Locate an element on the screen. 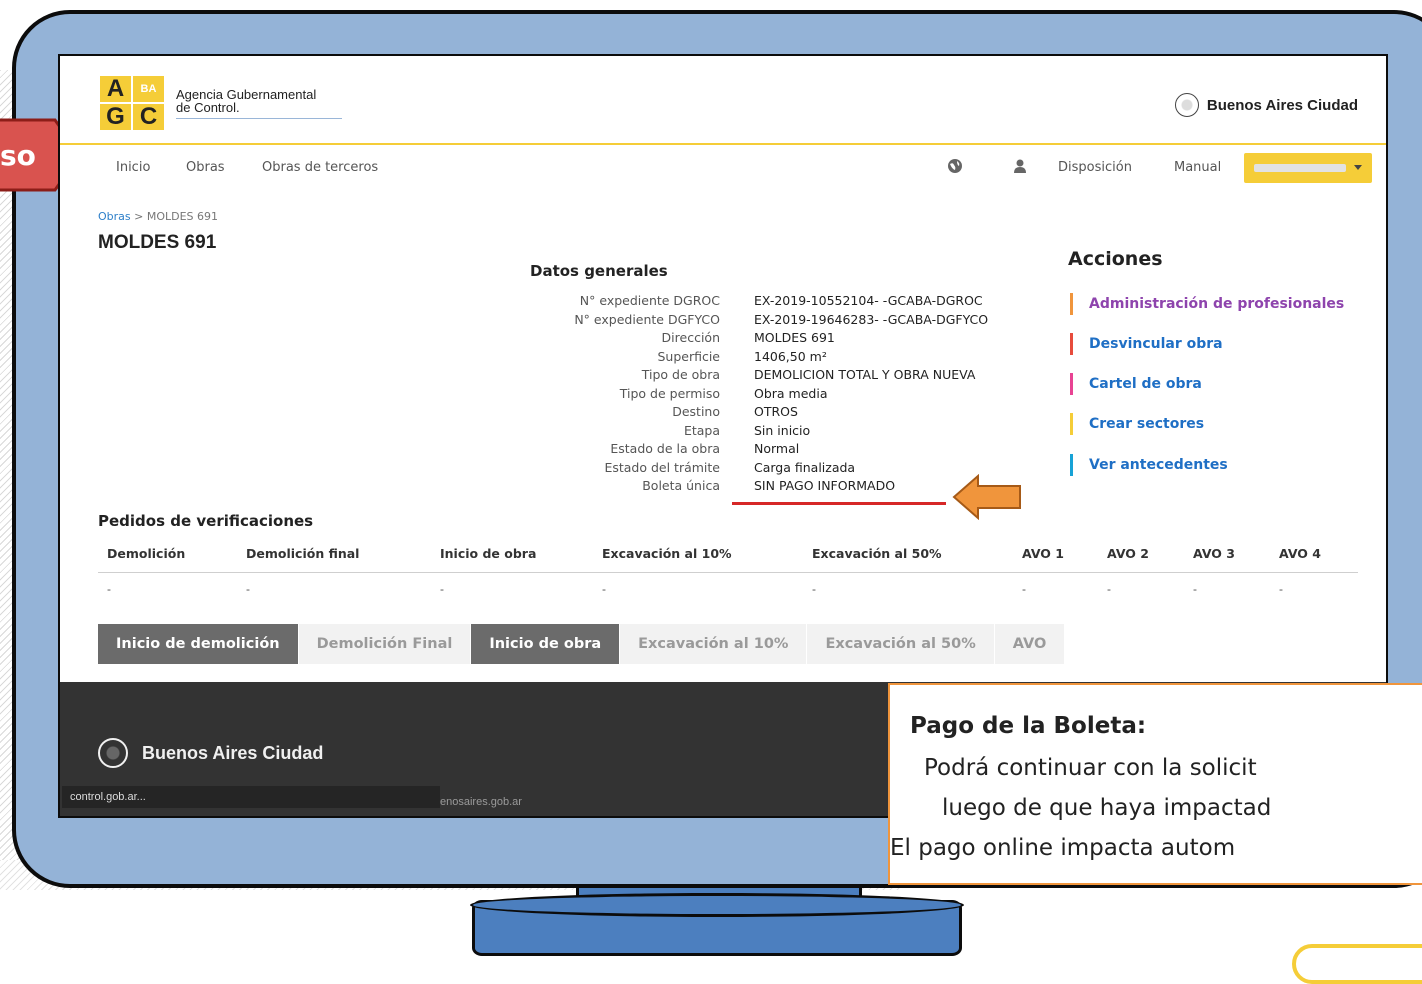 The width and height of the screenshot is (1422, 984). note-title: Pago de la Boleta: is located at coordinates (1028, 726).